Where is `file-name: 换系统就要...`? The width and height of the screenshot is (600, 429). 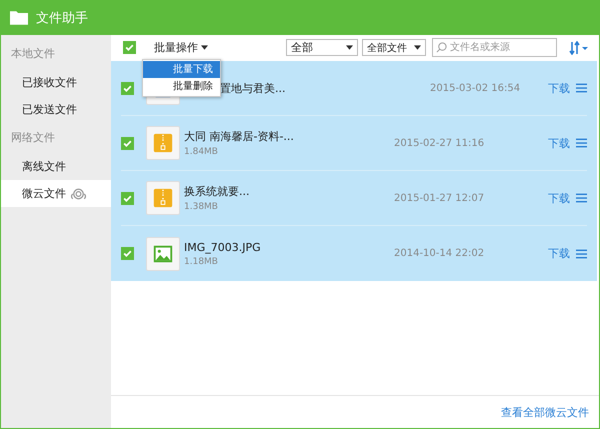 file-name: 换系统就要... is located at coordinates (217, 191).